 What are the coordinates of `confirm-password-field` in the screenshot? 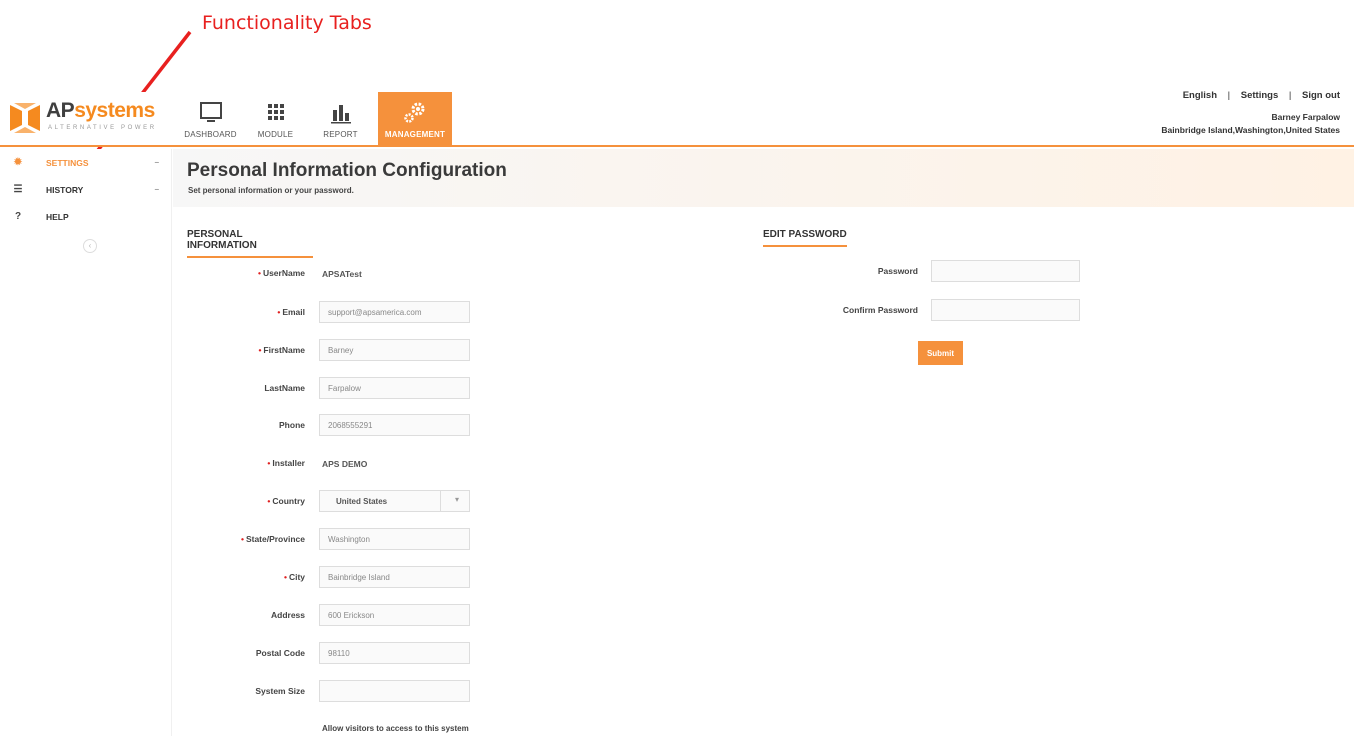 It's located at (1005, 310).